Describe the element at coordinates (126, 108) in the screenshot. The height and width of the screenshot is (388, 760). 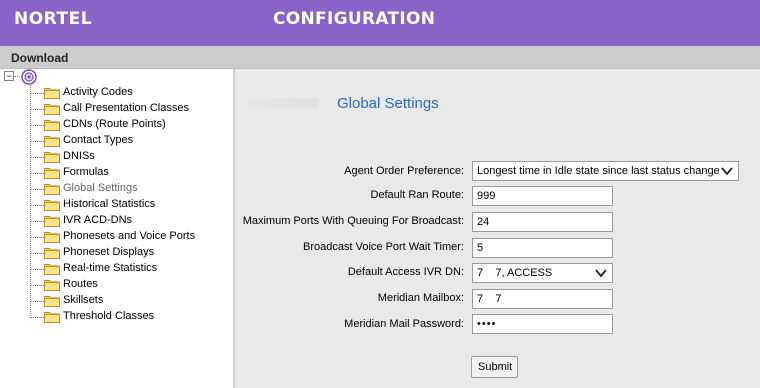
I see `tree-item-label: Call Presentation Classes` at that location.